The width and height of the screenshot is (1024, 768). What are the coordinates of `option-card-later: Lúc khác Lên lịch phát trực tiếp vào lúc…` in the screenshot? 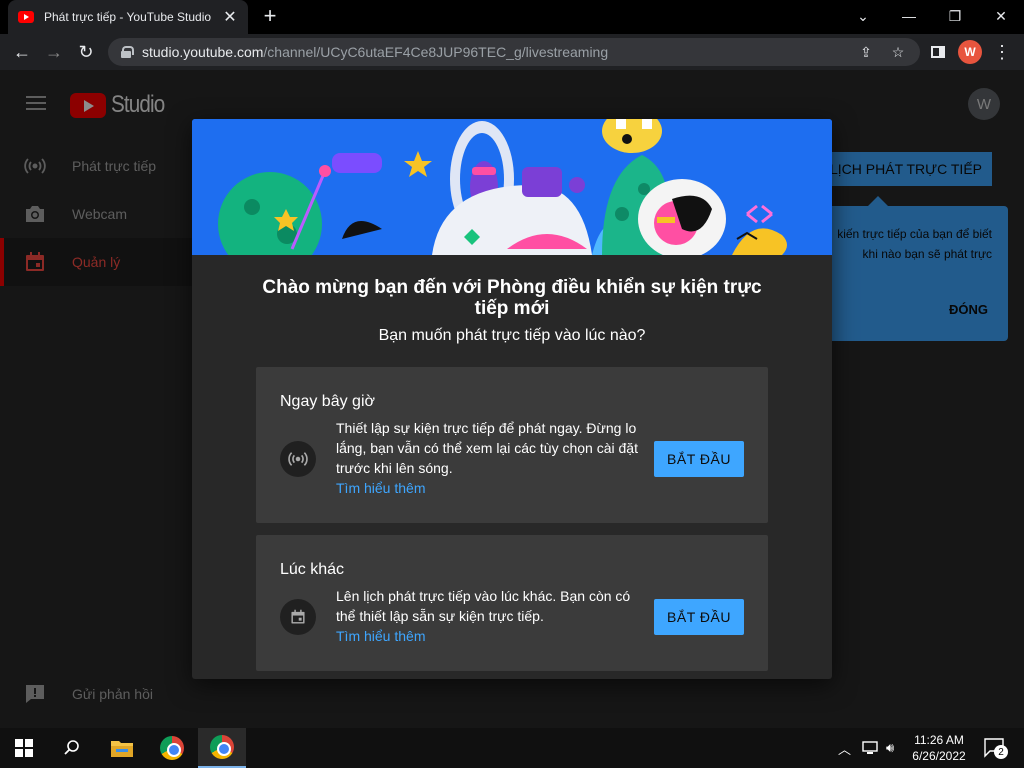 It's located at (512, 603).